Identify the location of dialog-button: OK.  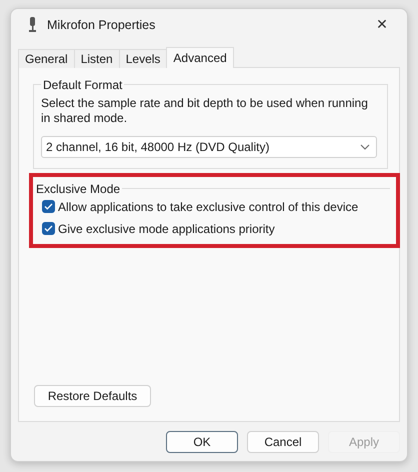
(202, 442).